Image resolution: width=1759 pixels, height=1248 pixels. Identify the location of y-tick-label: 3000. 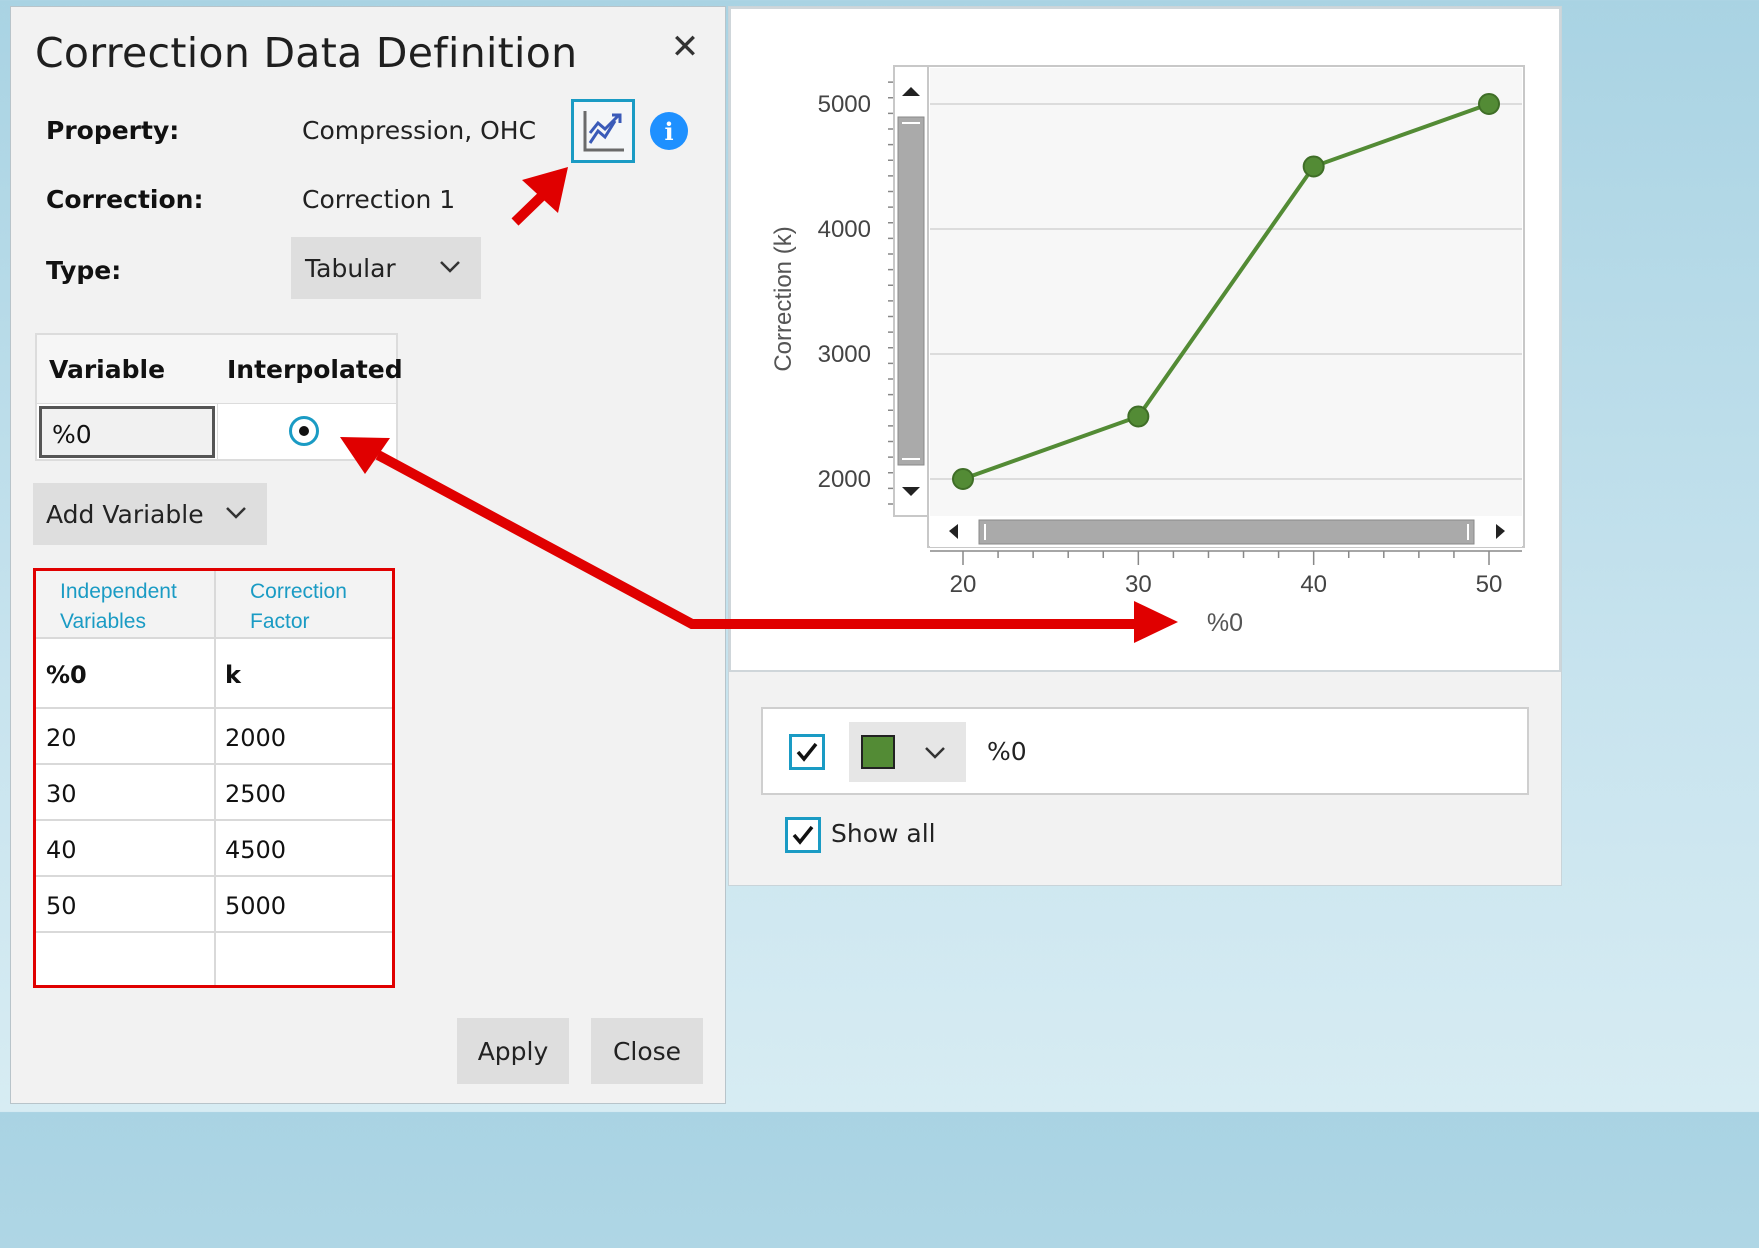
(844, 354).